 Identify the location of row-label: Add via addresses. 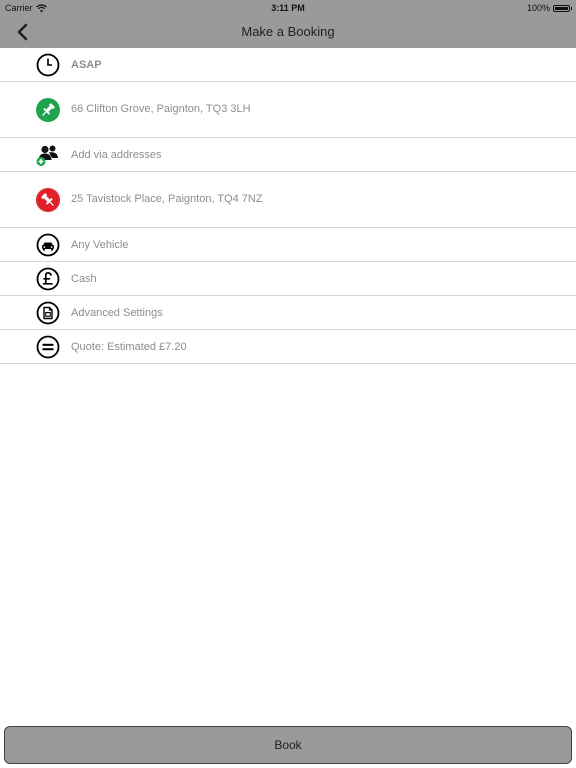
(116, 155).